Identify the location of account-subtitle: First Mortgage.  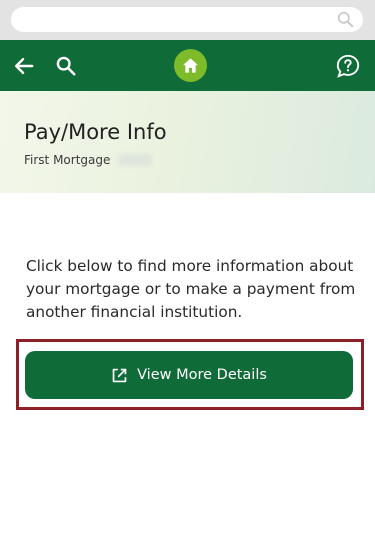
(88, 160).